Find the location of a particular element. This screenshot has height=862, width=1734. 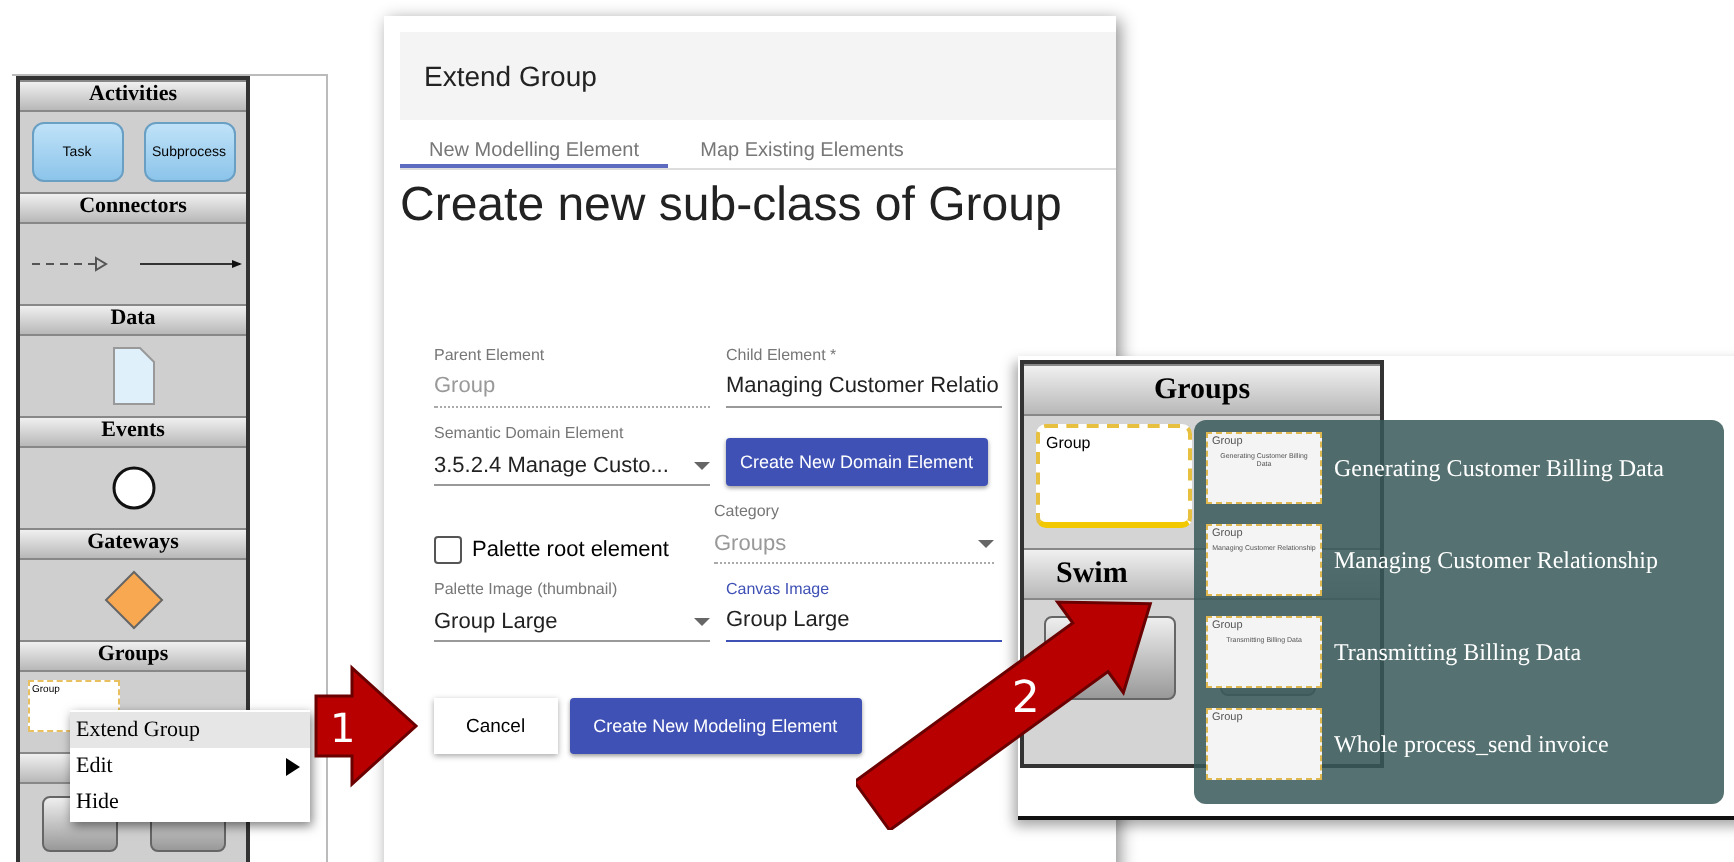

field-label: Parent Element is located at coordinates (490, 355).